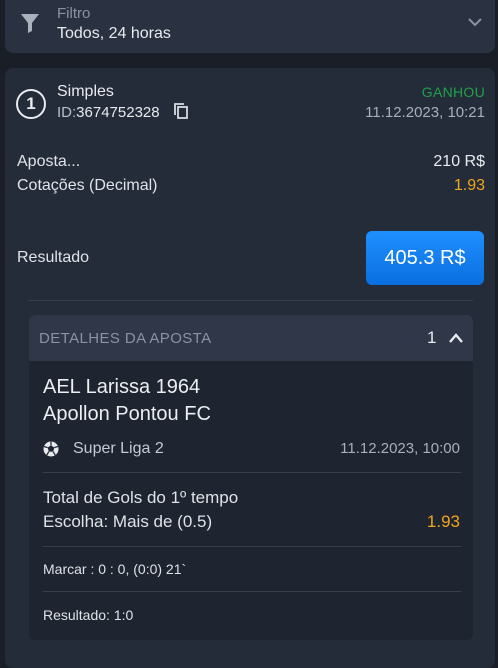  I want to click on bet-number-badge: 1, so click(31, 104).